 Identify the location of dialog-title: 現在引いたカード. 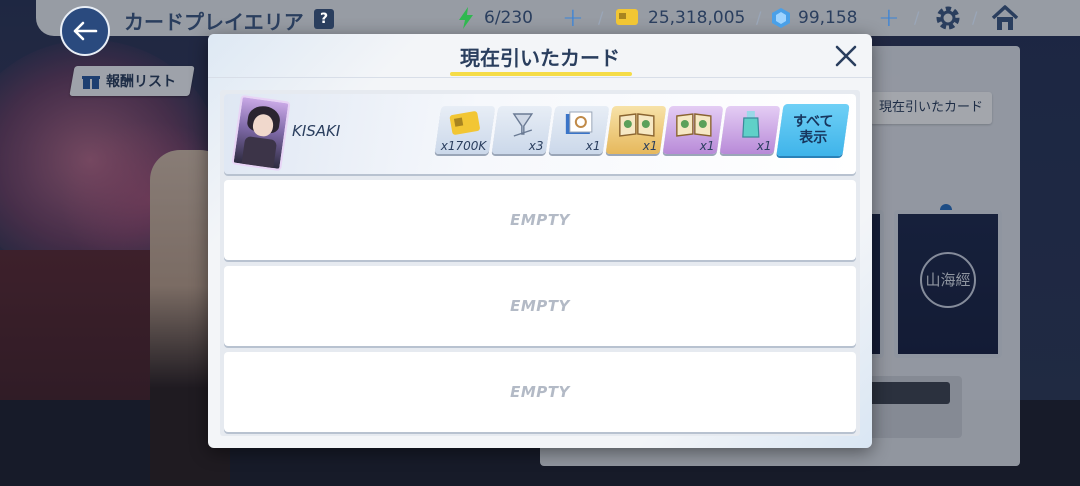
(540, 58).